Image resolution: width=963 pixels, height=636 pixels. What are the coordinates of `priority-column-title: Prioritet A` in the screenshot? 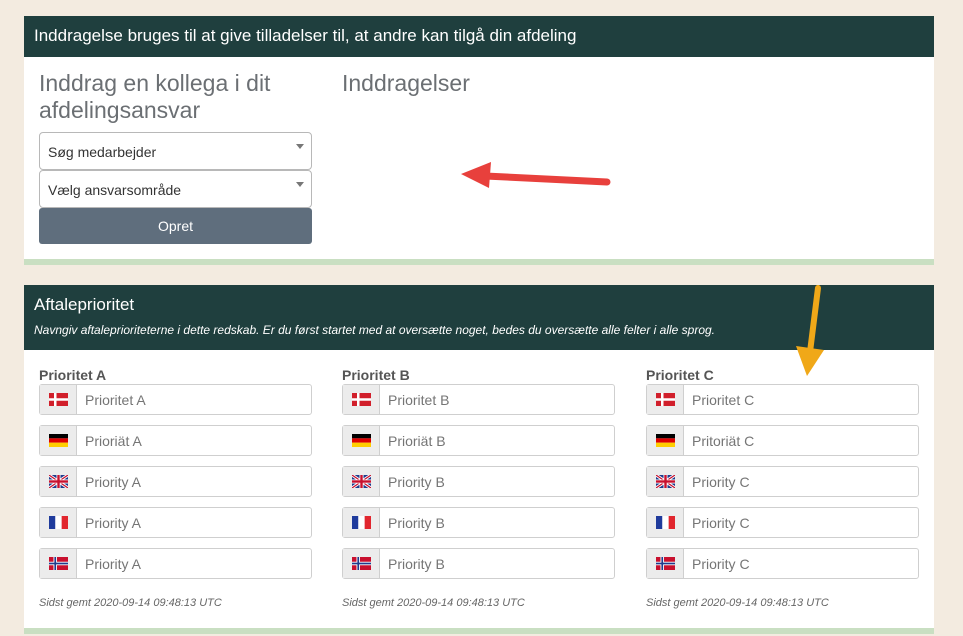 It's located at (73, 375).